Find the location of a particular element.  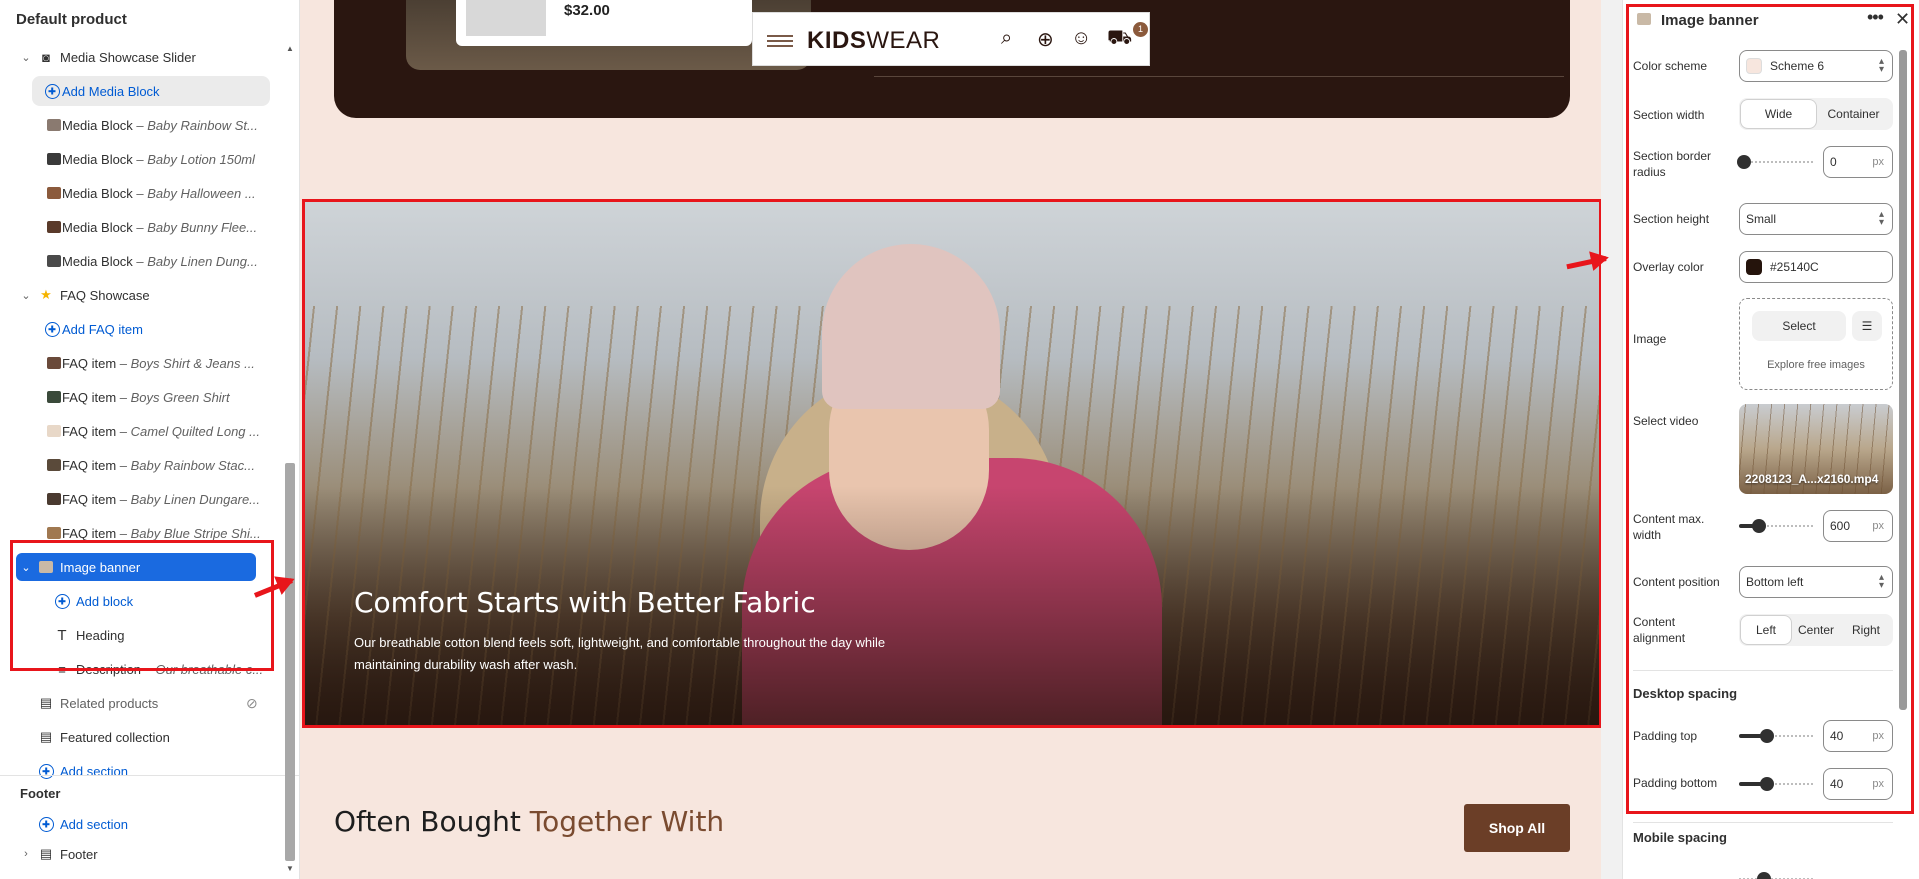

tree-item-featured-collection: ▤ Featured collection is located at coordinates (143, 737).